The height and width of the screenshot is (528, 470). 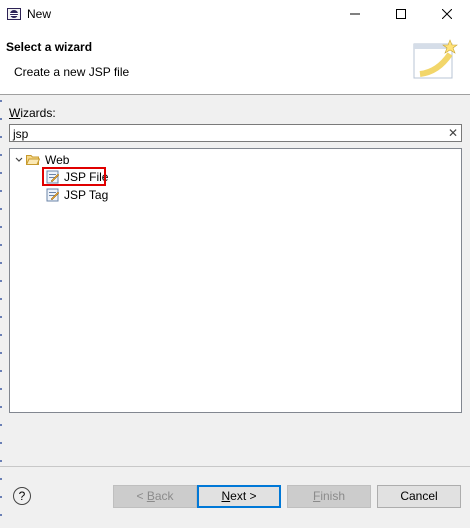 I want to click on help-icon: ?, so click(x=22, y=496).